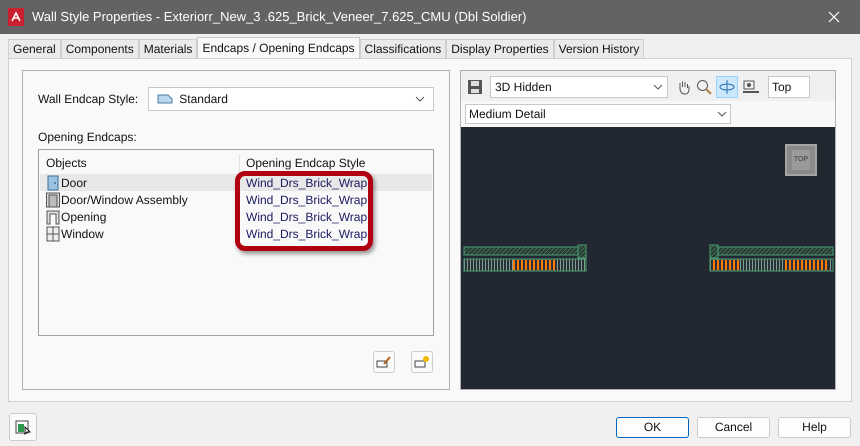 This screenshot has height=446, width=860. What do you see at coordinates (236, 182) in the screenshot?
I see `list-row: Door Wind_Drs_Brick_Wrap` at bounding box center [236, 182].